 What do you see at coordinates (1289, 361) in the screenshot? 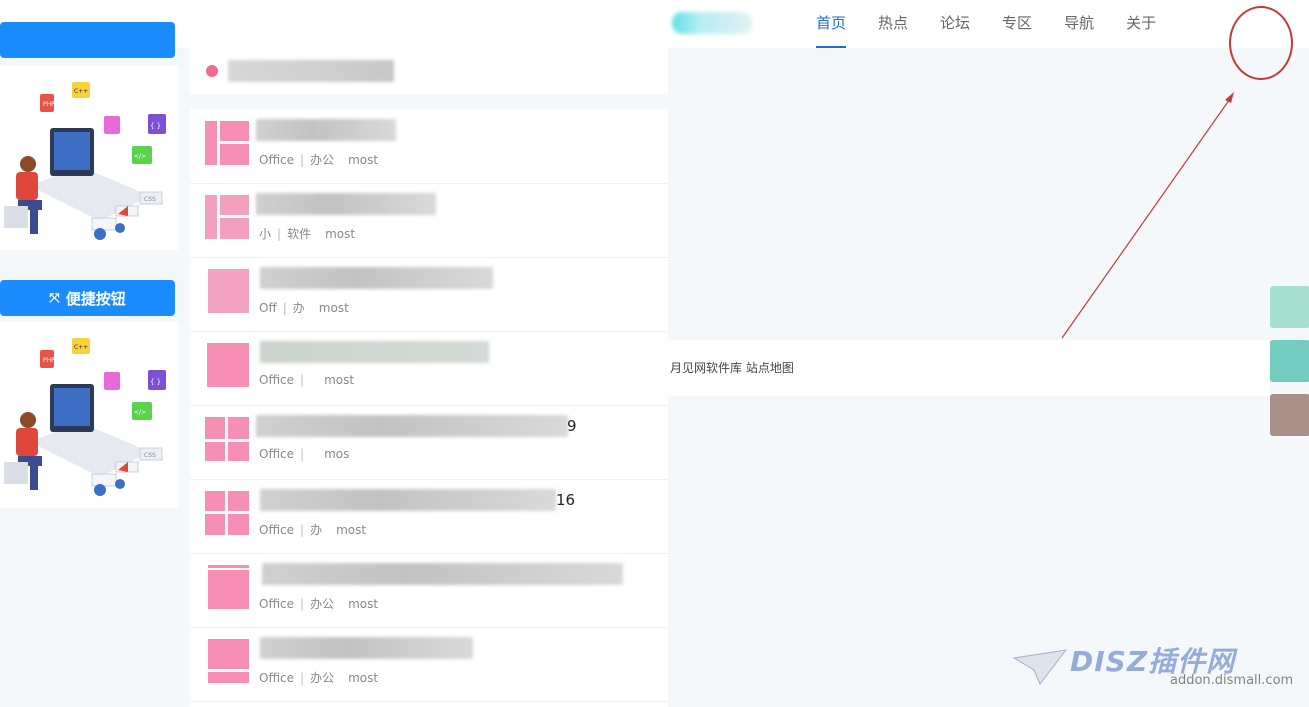
I see `float-button-middle` at bounding box center [1289, 361].